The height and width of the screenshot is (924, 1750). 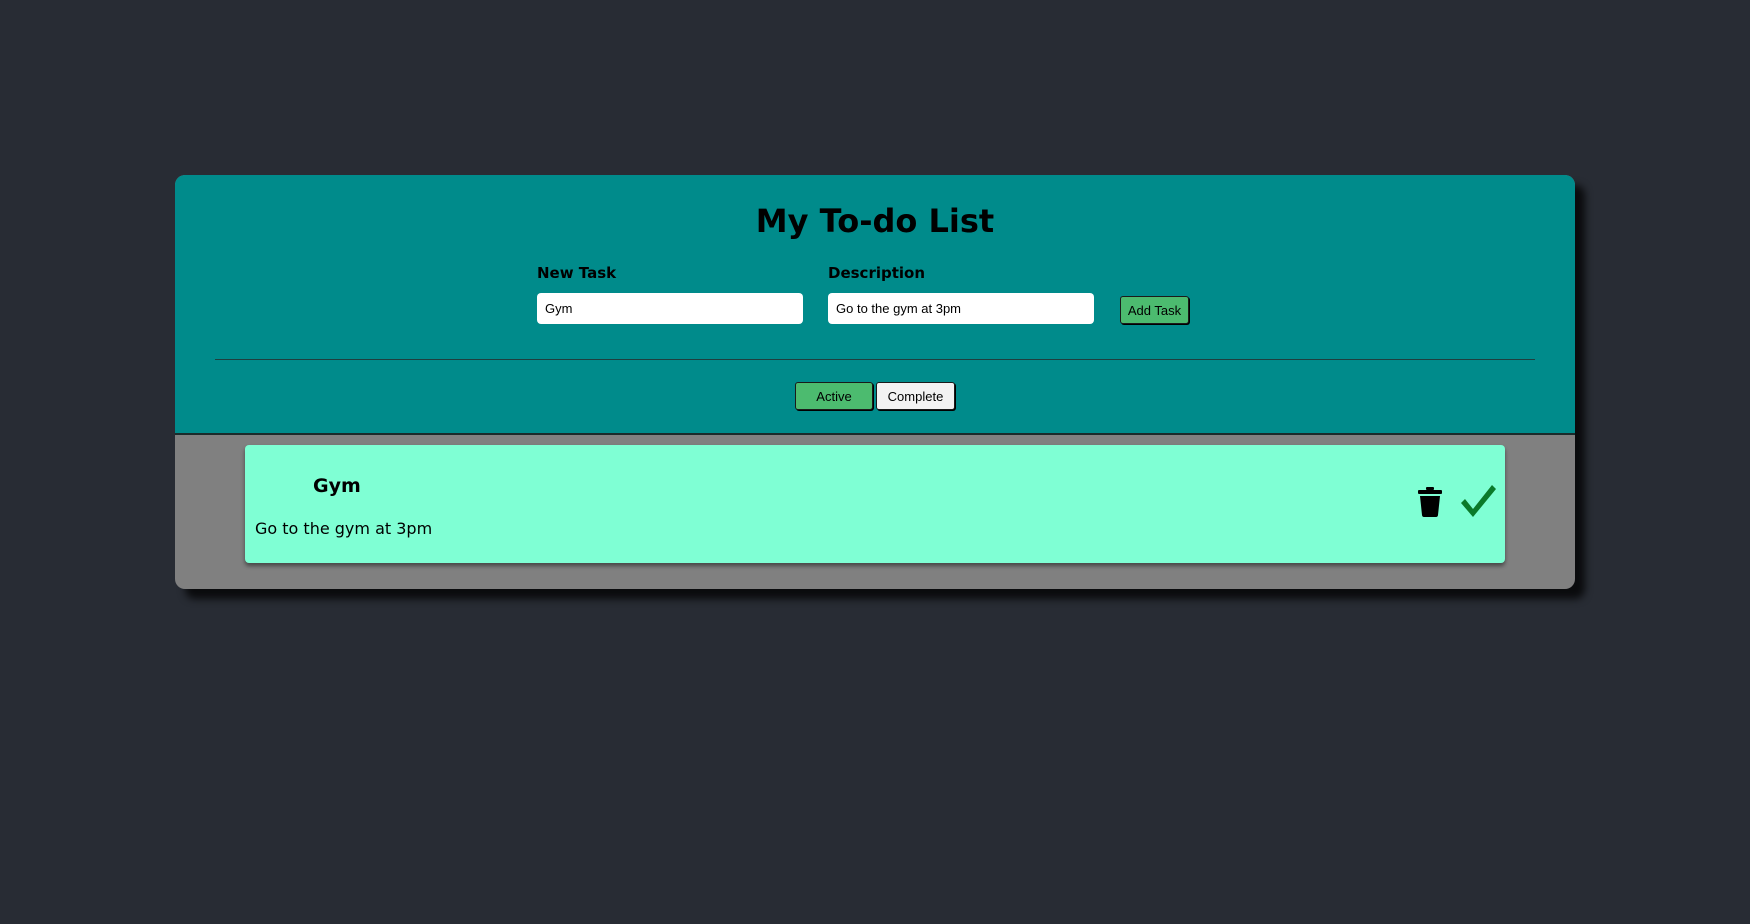 What do you see at coordinates (1154, 310) in the screenshot?
I see `add-task-button: Add Task` at bounding box center [1154, 310].